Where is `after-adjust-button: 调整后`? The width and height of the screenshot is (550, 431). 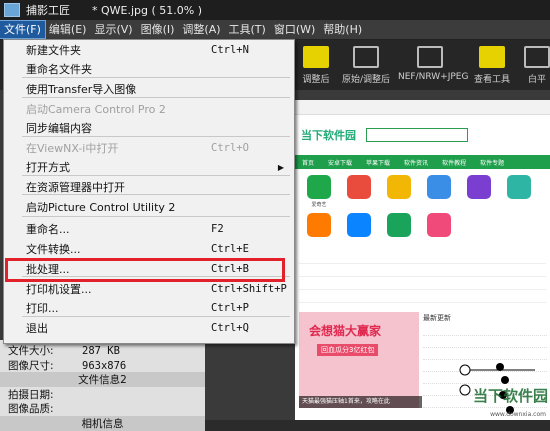
after-adjust-button: 调整后 is located at coordinates (316, 64).